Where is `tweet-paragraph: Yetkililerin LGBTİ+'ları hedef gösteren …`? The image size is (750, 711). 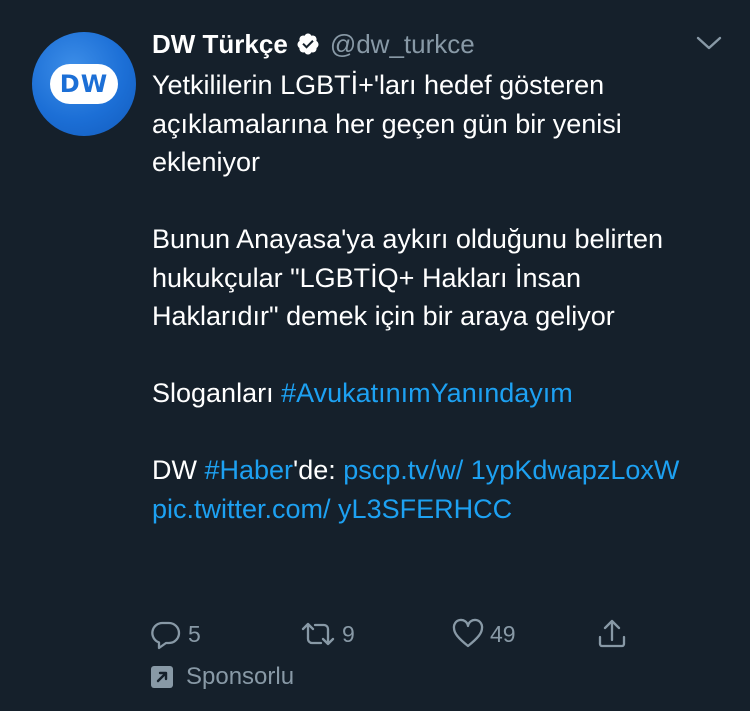
tweet-paragraph: Yetkililerin LGBTİ+'ları hedef gösteren … is located at coordinates (387, 123).